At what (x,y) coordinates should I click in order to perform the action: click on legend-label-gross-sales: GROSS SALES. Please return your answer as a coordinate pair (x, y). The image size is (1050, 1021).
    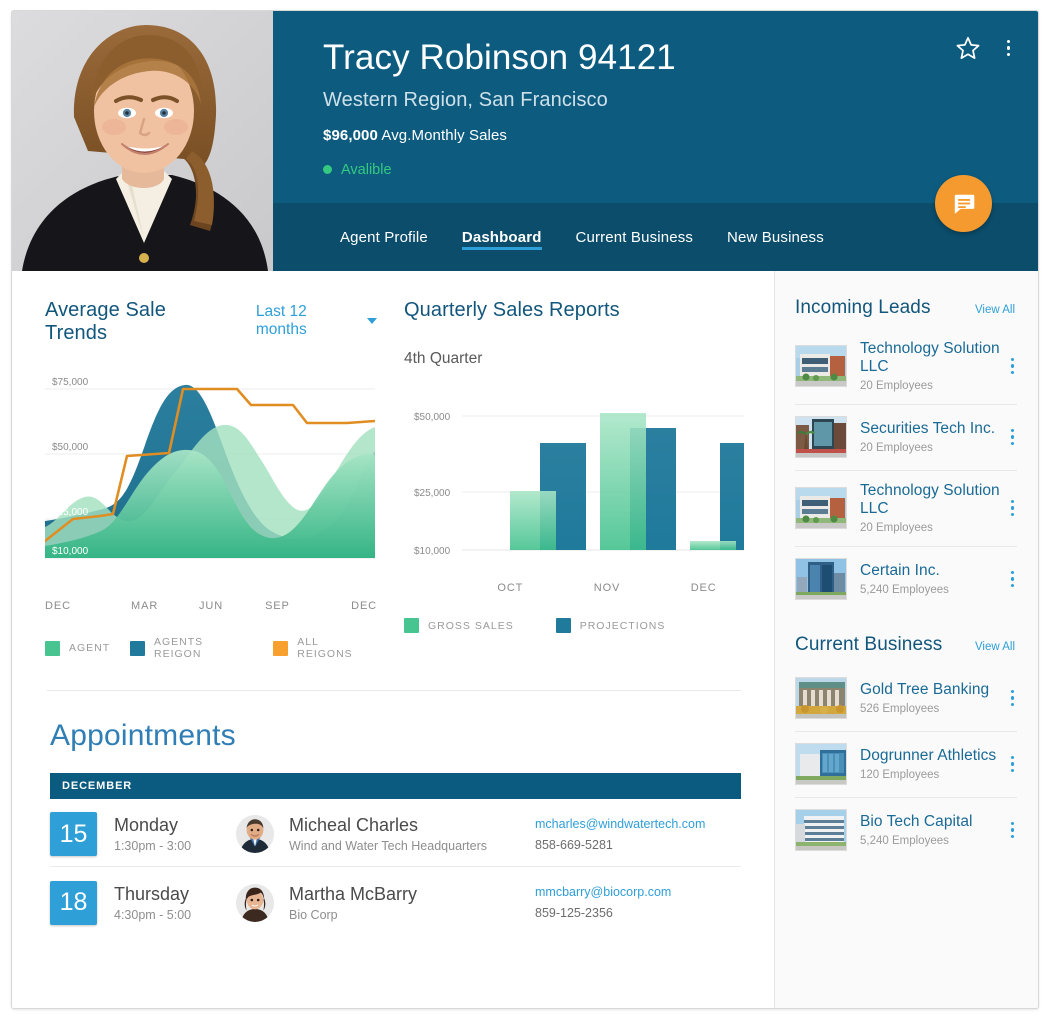
    Looking at the image, I should click on (471, 625).